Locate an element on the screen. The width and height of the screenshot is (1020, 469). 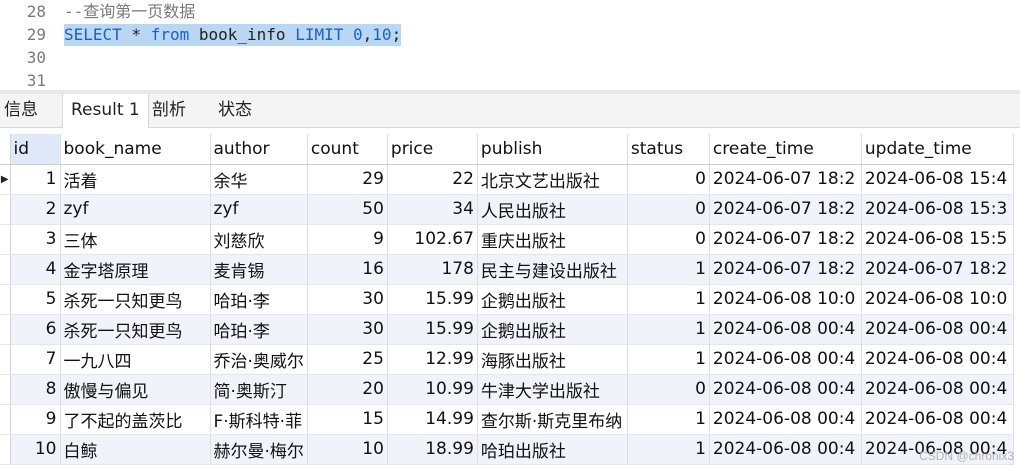
cell-publish: 海豚出版社 is located at coordinates (552, 359).